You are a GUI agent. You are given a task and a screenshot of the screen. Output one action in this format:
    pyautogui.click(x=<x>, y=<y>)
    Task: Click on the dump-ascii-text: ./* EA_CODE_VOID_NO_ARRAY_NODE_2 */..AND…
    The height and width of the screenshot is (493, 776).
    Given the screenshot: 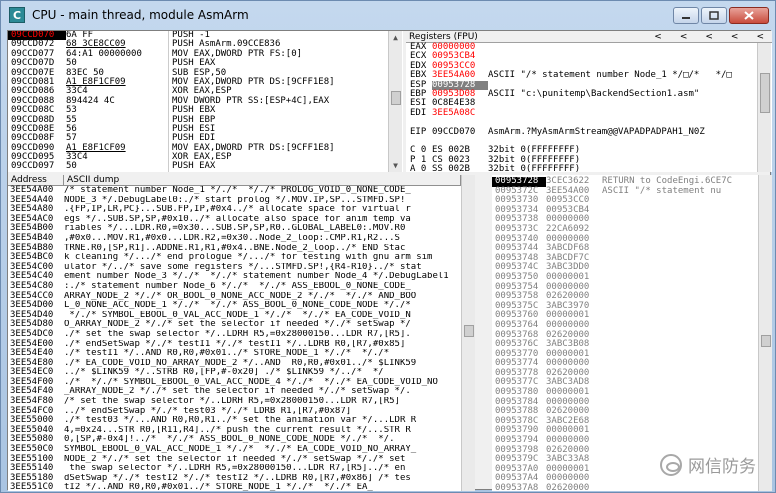 What is the action you would take?
    pyautogui.click(x=240, y=363)
    